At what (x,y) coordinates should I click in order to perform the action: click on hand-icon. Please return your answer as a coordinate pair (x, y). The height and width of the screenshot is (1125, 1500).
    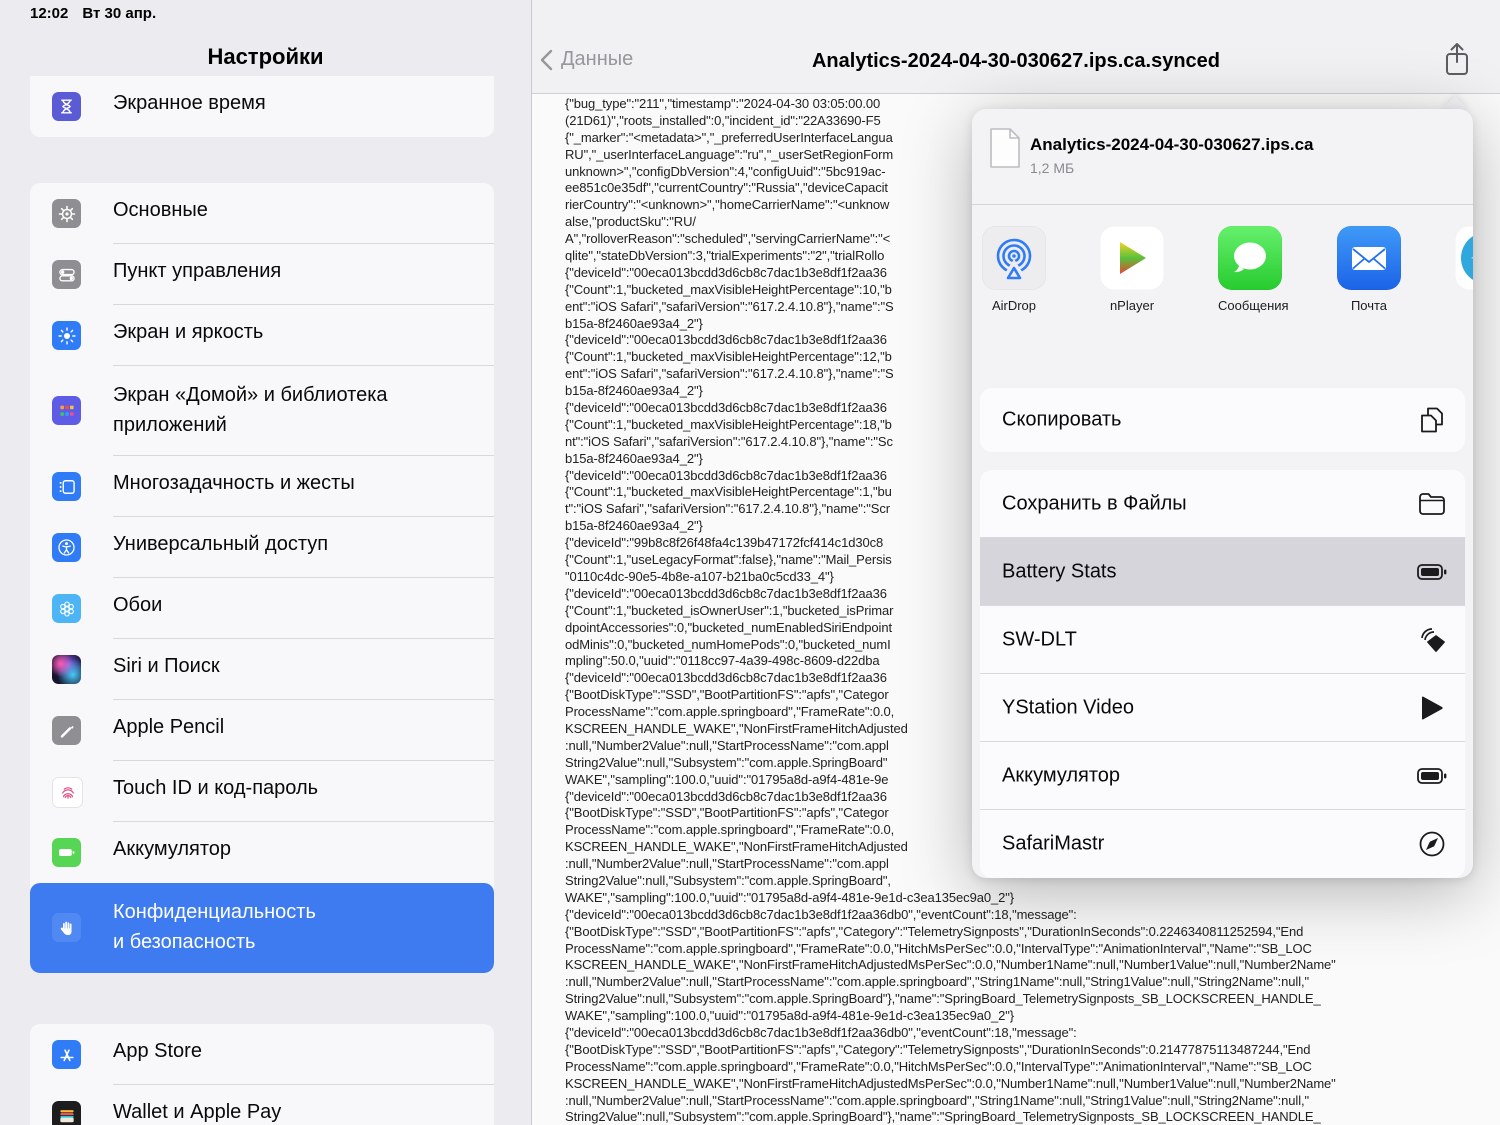
    Looking at the image, I should click on (66, 927).